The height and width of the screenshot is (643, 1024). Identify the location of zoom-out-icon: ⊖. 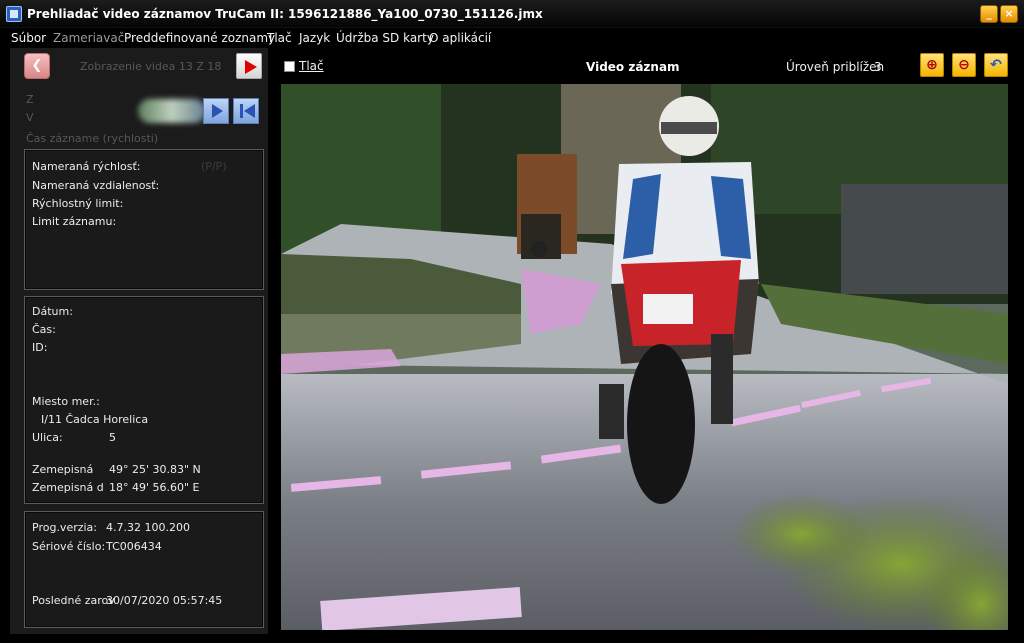
(964, 65).